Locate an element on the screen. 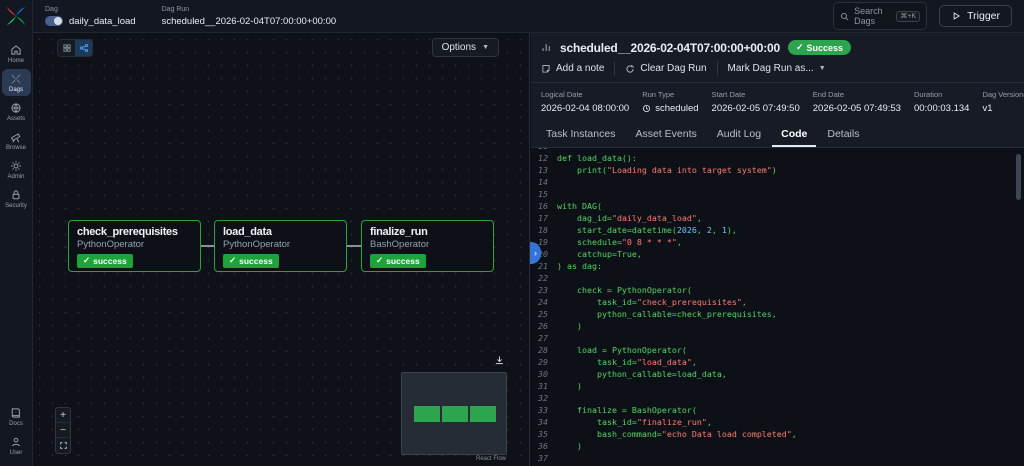 The image size is (1024, 466). globe-icon is located at coordinates (16, 108).